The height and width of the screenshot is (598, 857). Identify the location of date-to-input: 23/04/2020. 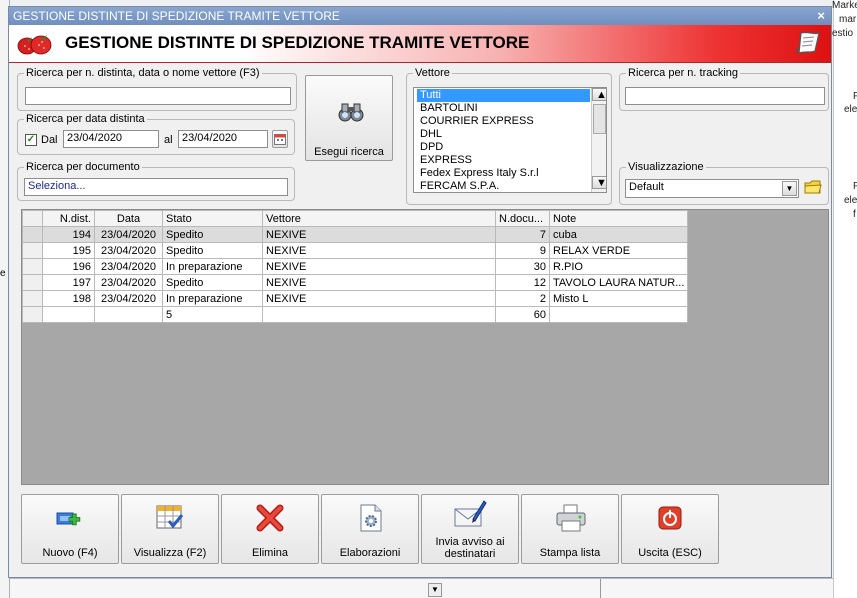
(223, 139).